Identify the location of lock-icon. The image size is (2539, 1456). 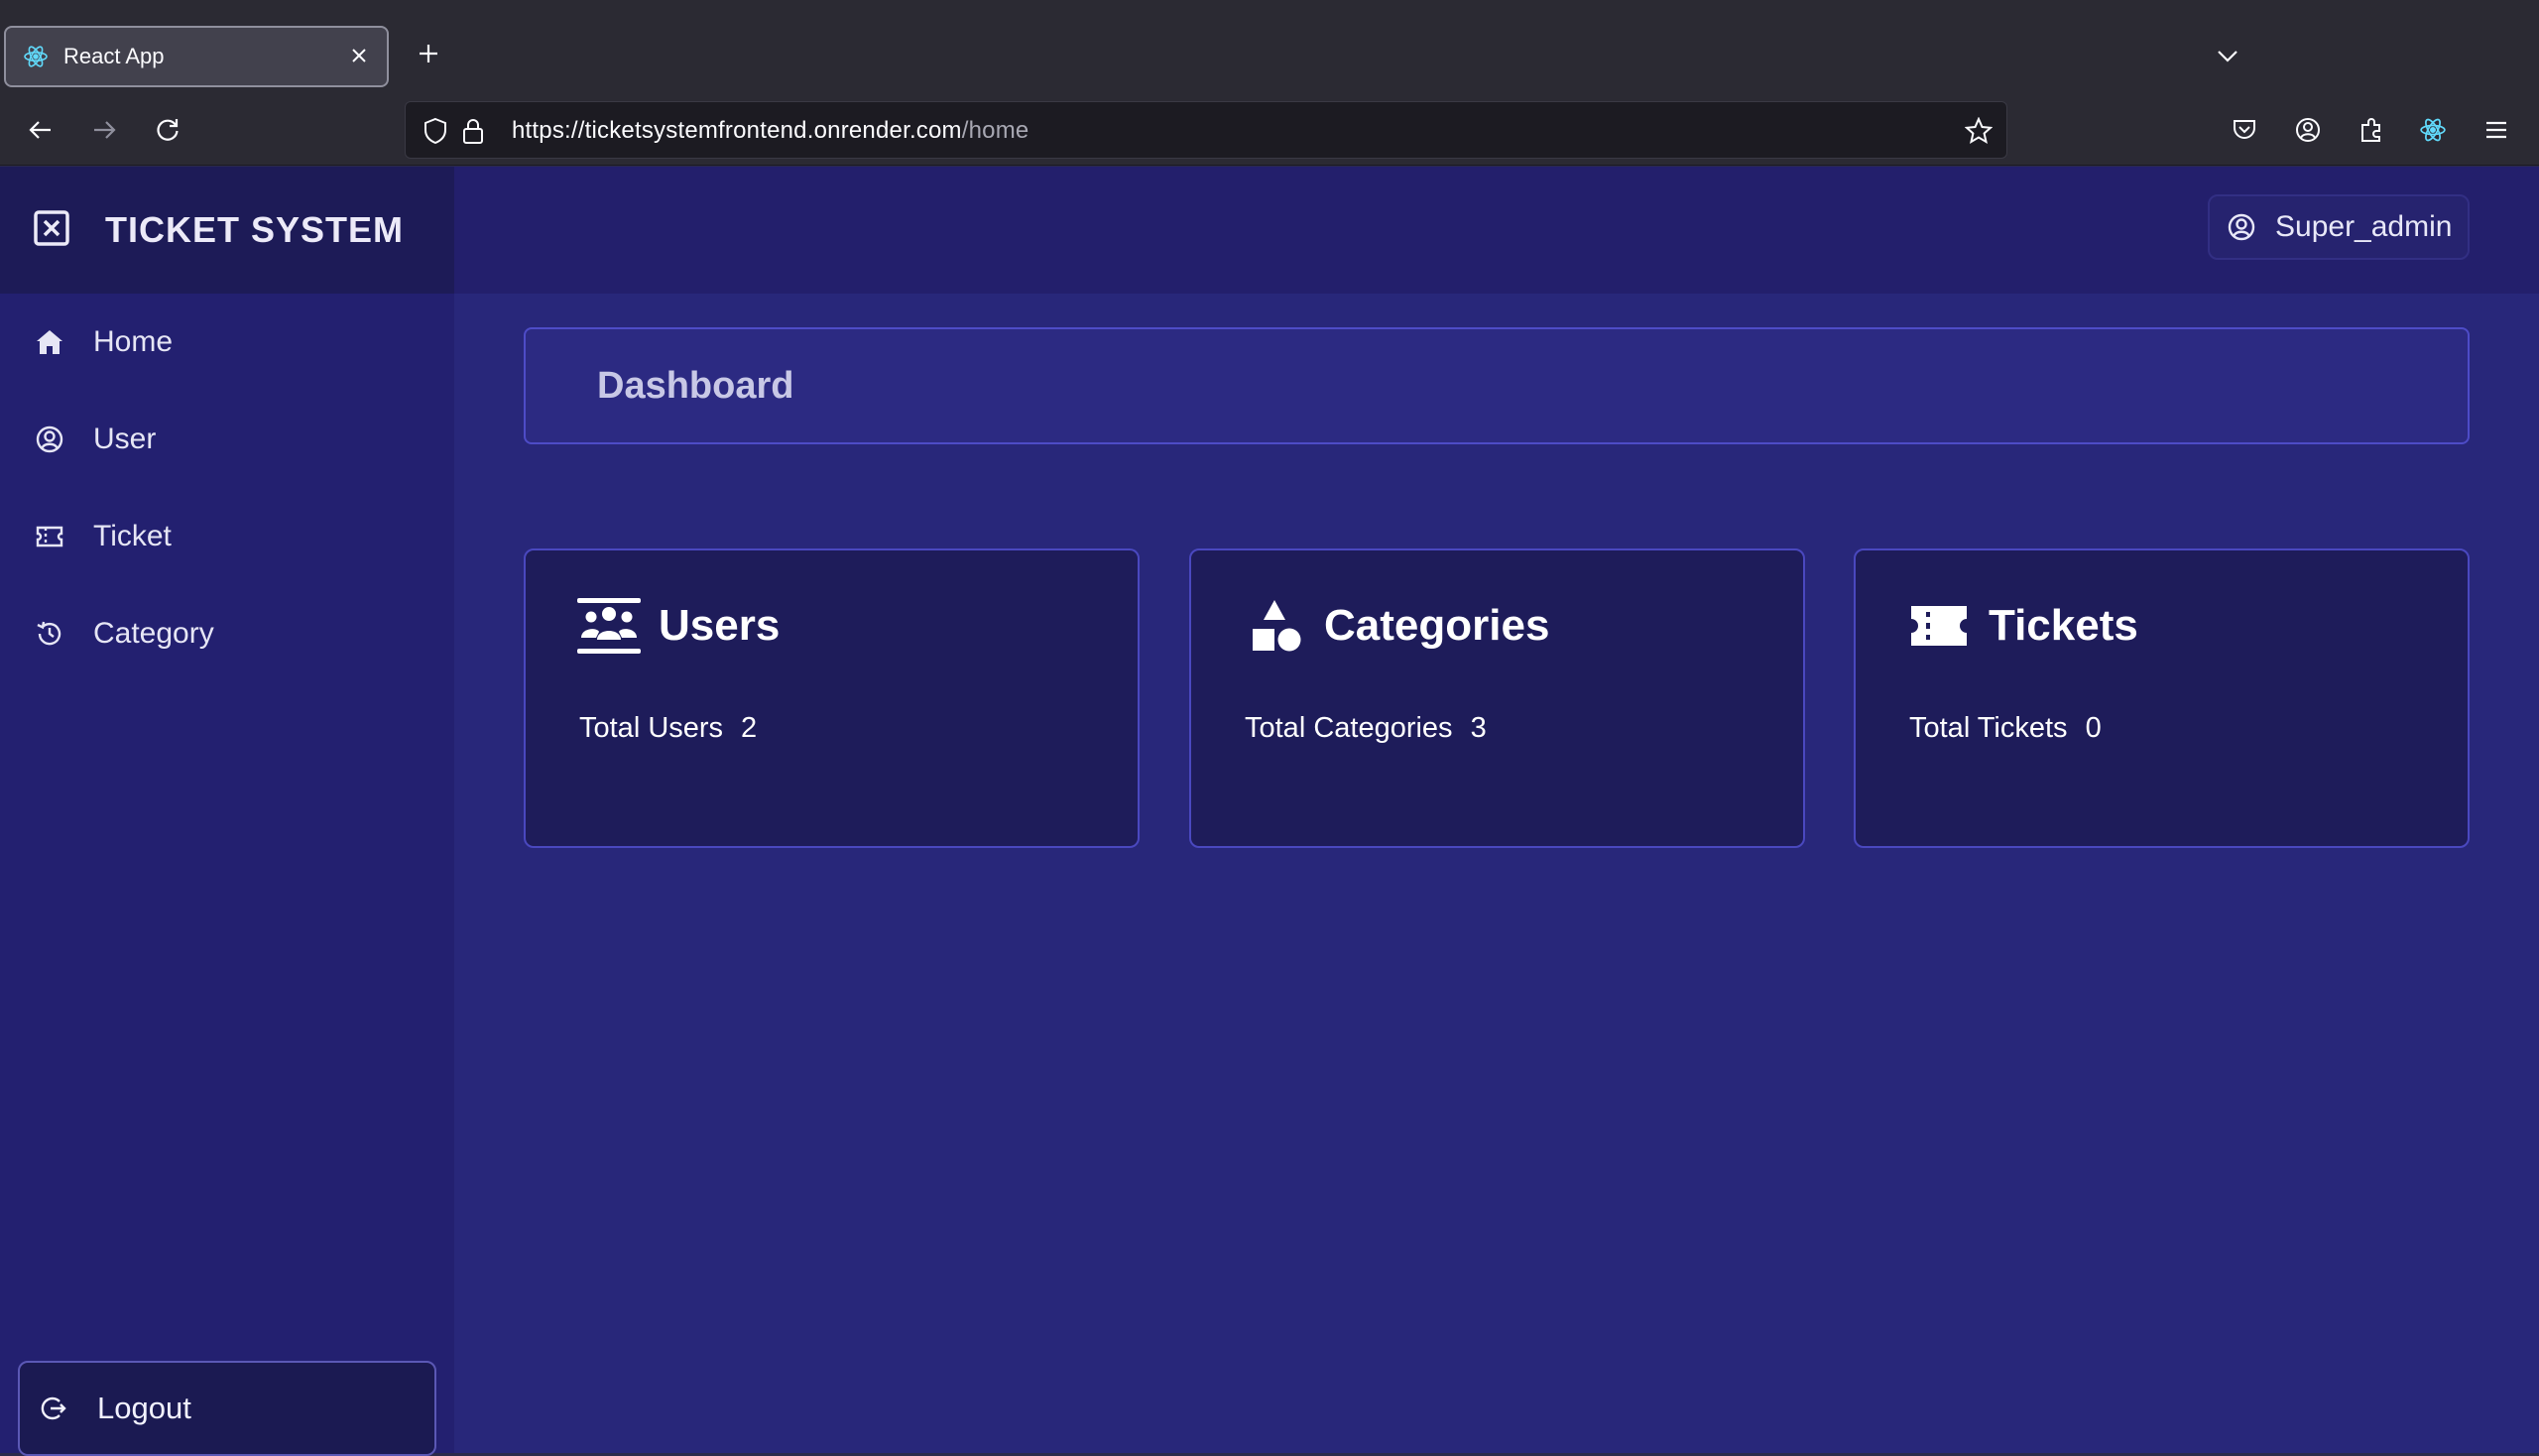
(473, 131).